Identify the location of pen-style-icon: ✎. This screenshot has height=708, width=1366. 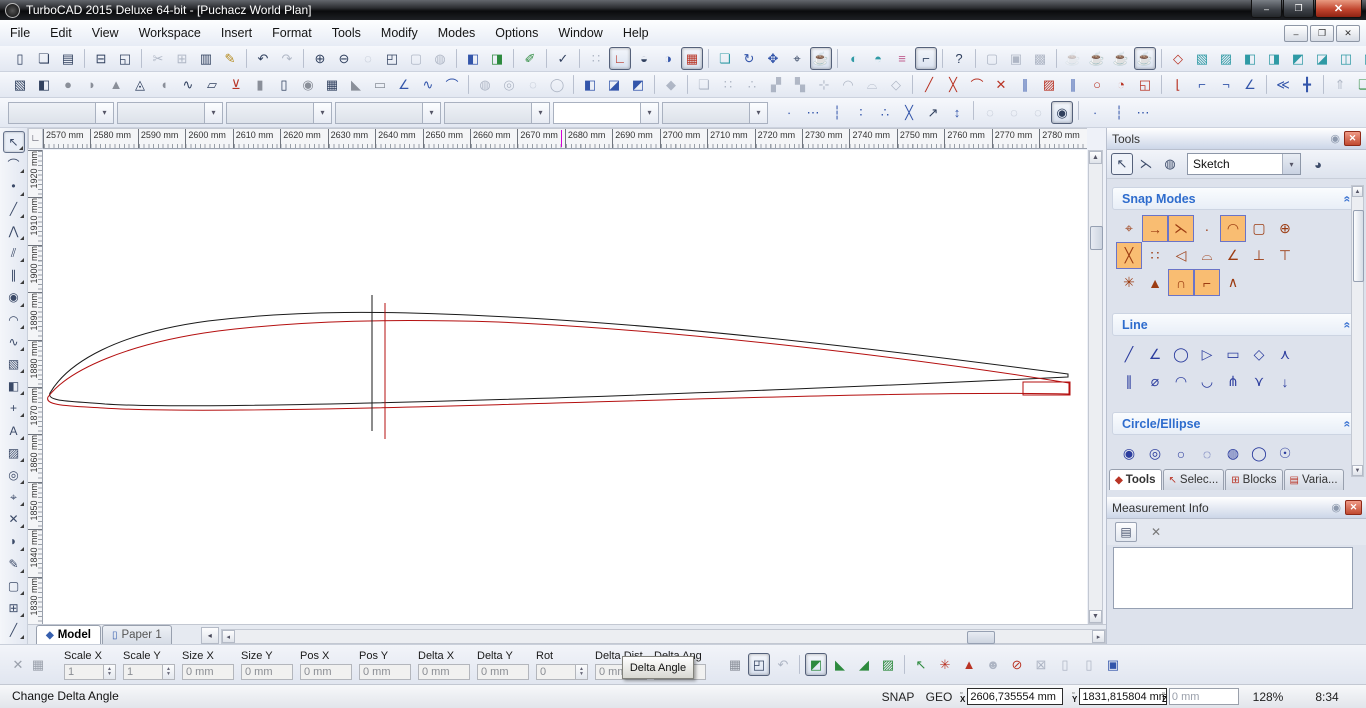
(14, 564).